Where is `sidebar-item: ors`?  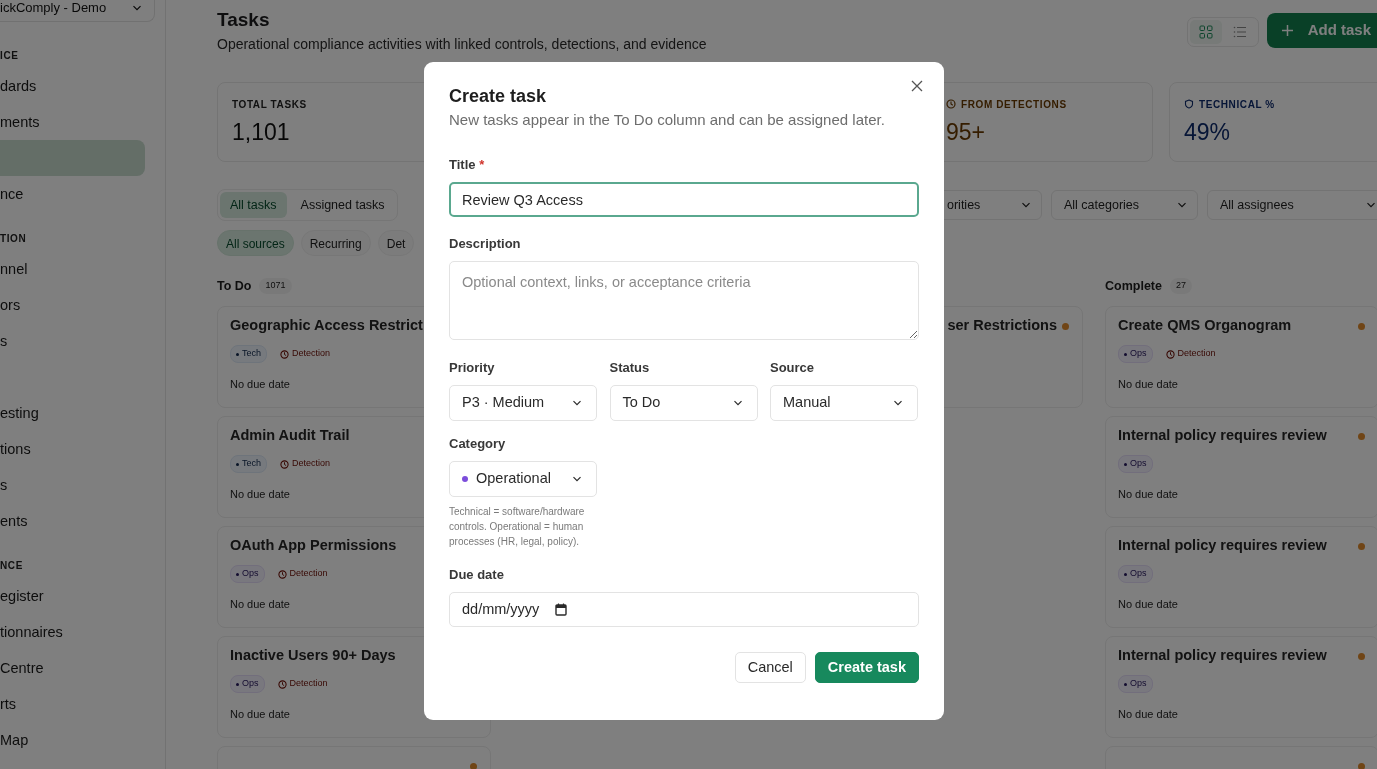
sidebar-item: ors is located at coordinates (72, 305).